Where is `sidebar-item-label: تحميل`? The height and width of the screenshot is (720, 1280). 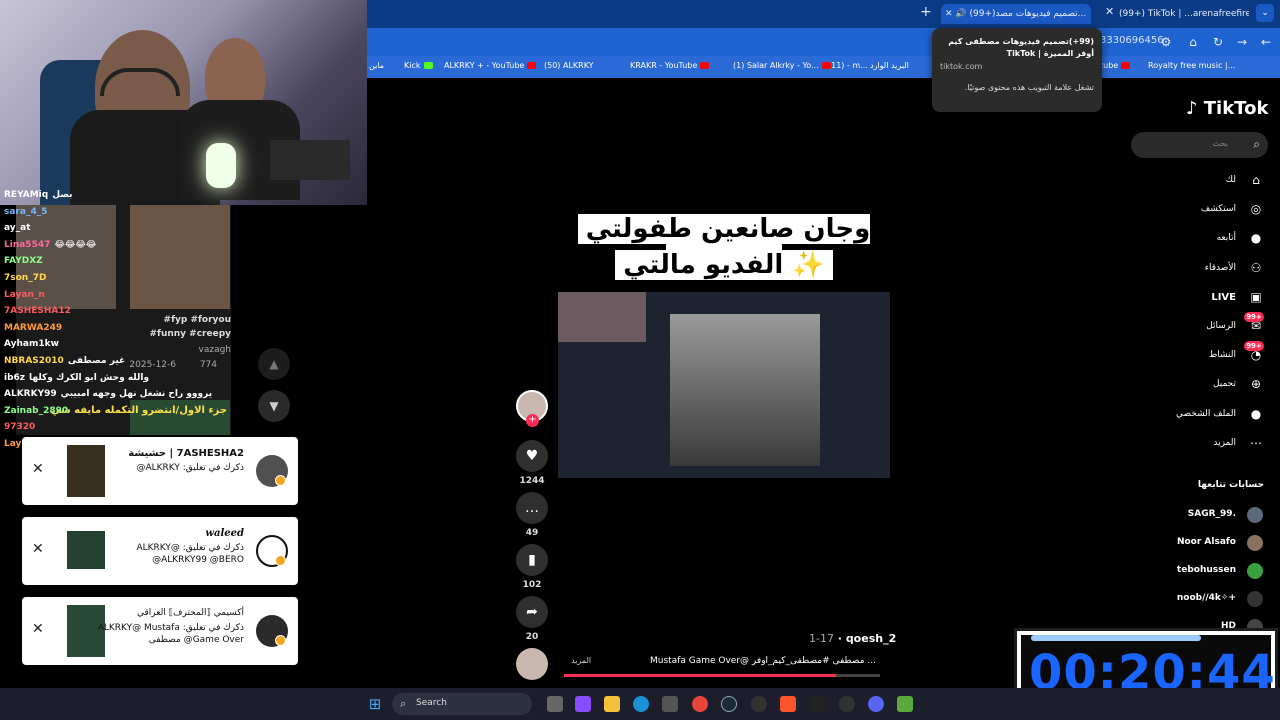 sidebar-item-label: تحميل is located at coordinates (1224, 384).